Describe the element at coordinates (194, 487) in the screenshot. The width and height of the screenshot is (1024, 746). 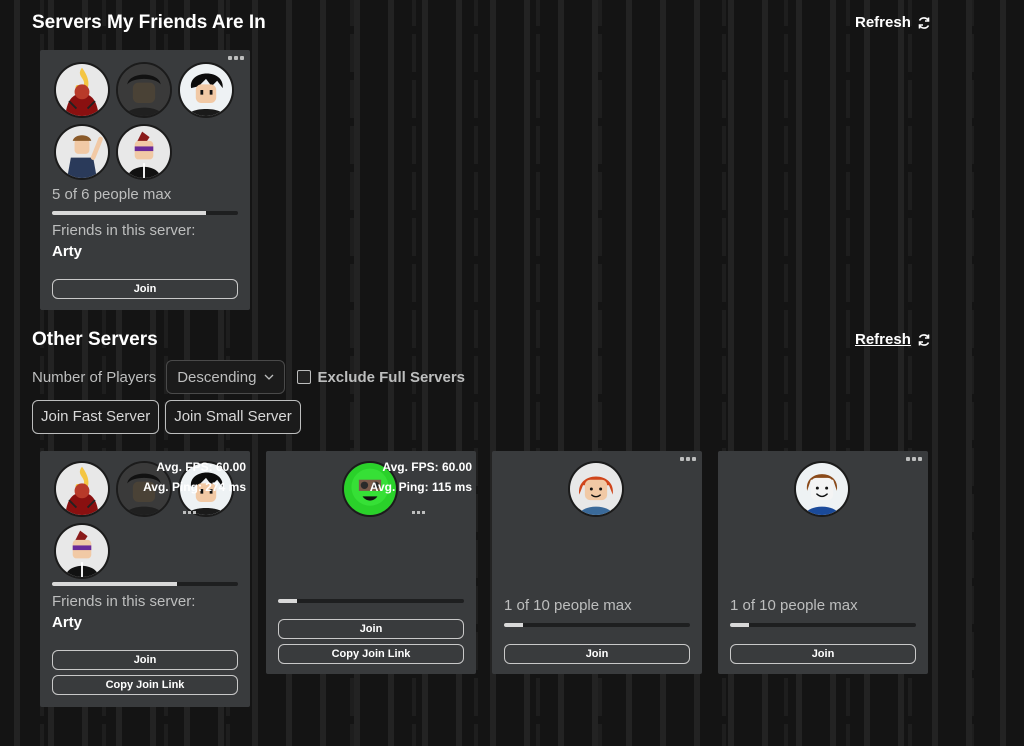
I see `avg-ping: Avg. Ping: 274 ms` at that location.